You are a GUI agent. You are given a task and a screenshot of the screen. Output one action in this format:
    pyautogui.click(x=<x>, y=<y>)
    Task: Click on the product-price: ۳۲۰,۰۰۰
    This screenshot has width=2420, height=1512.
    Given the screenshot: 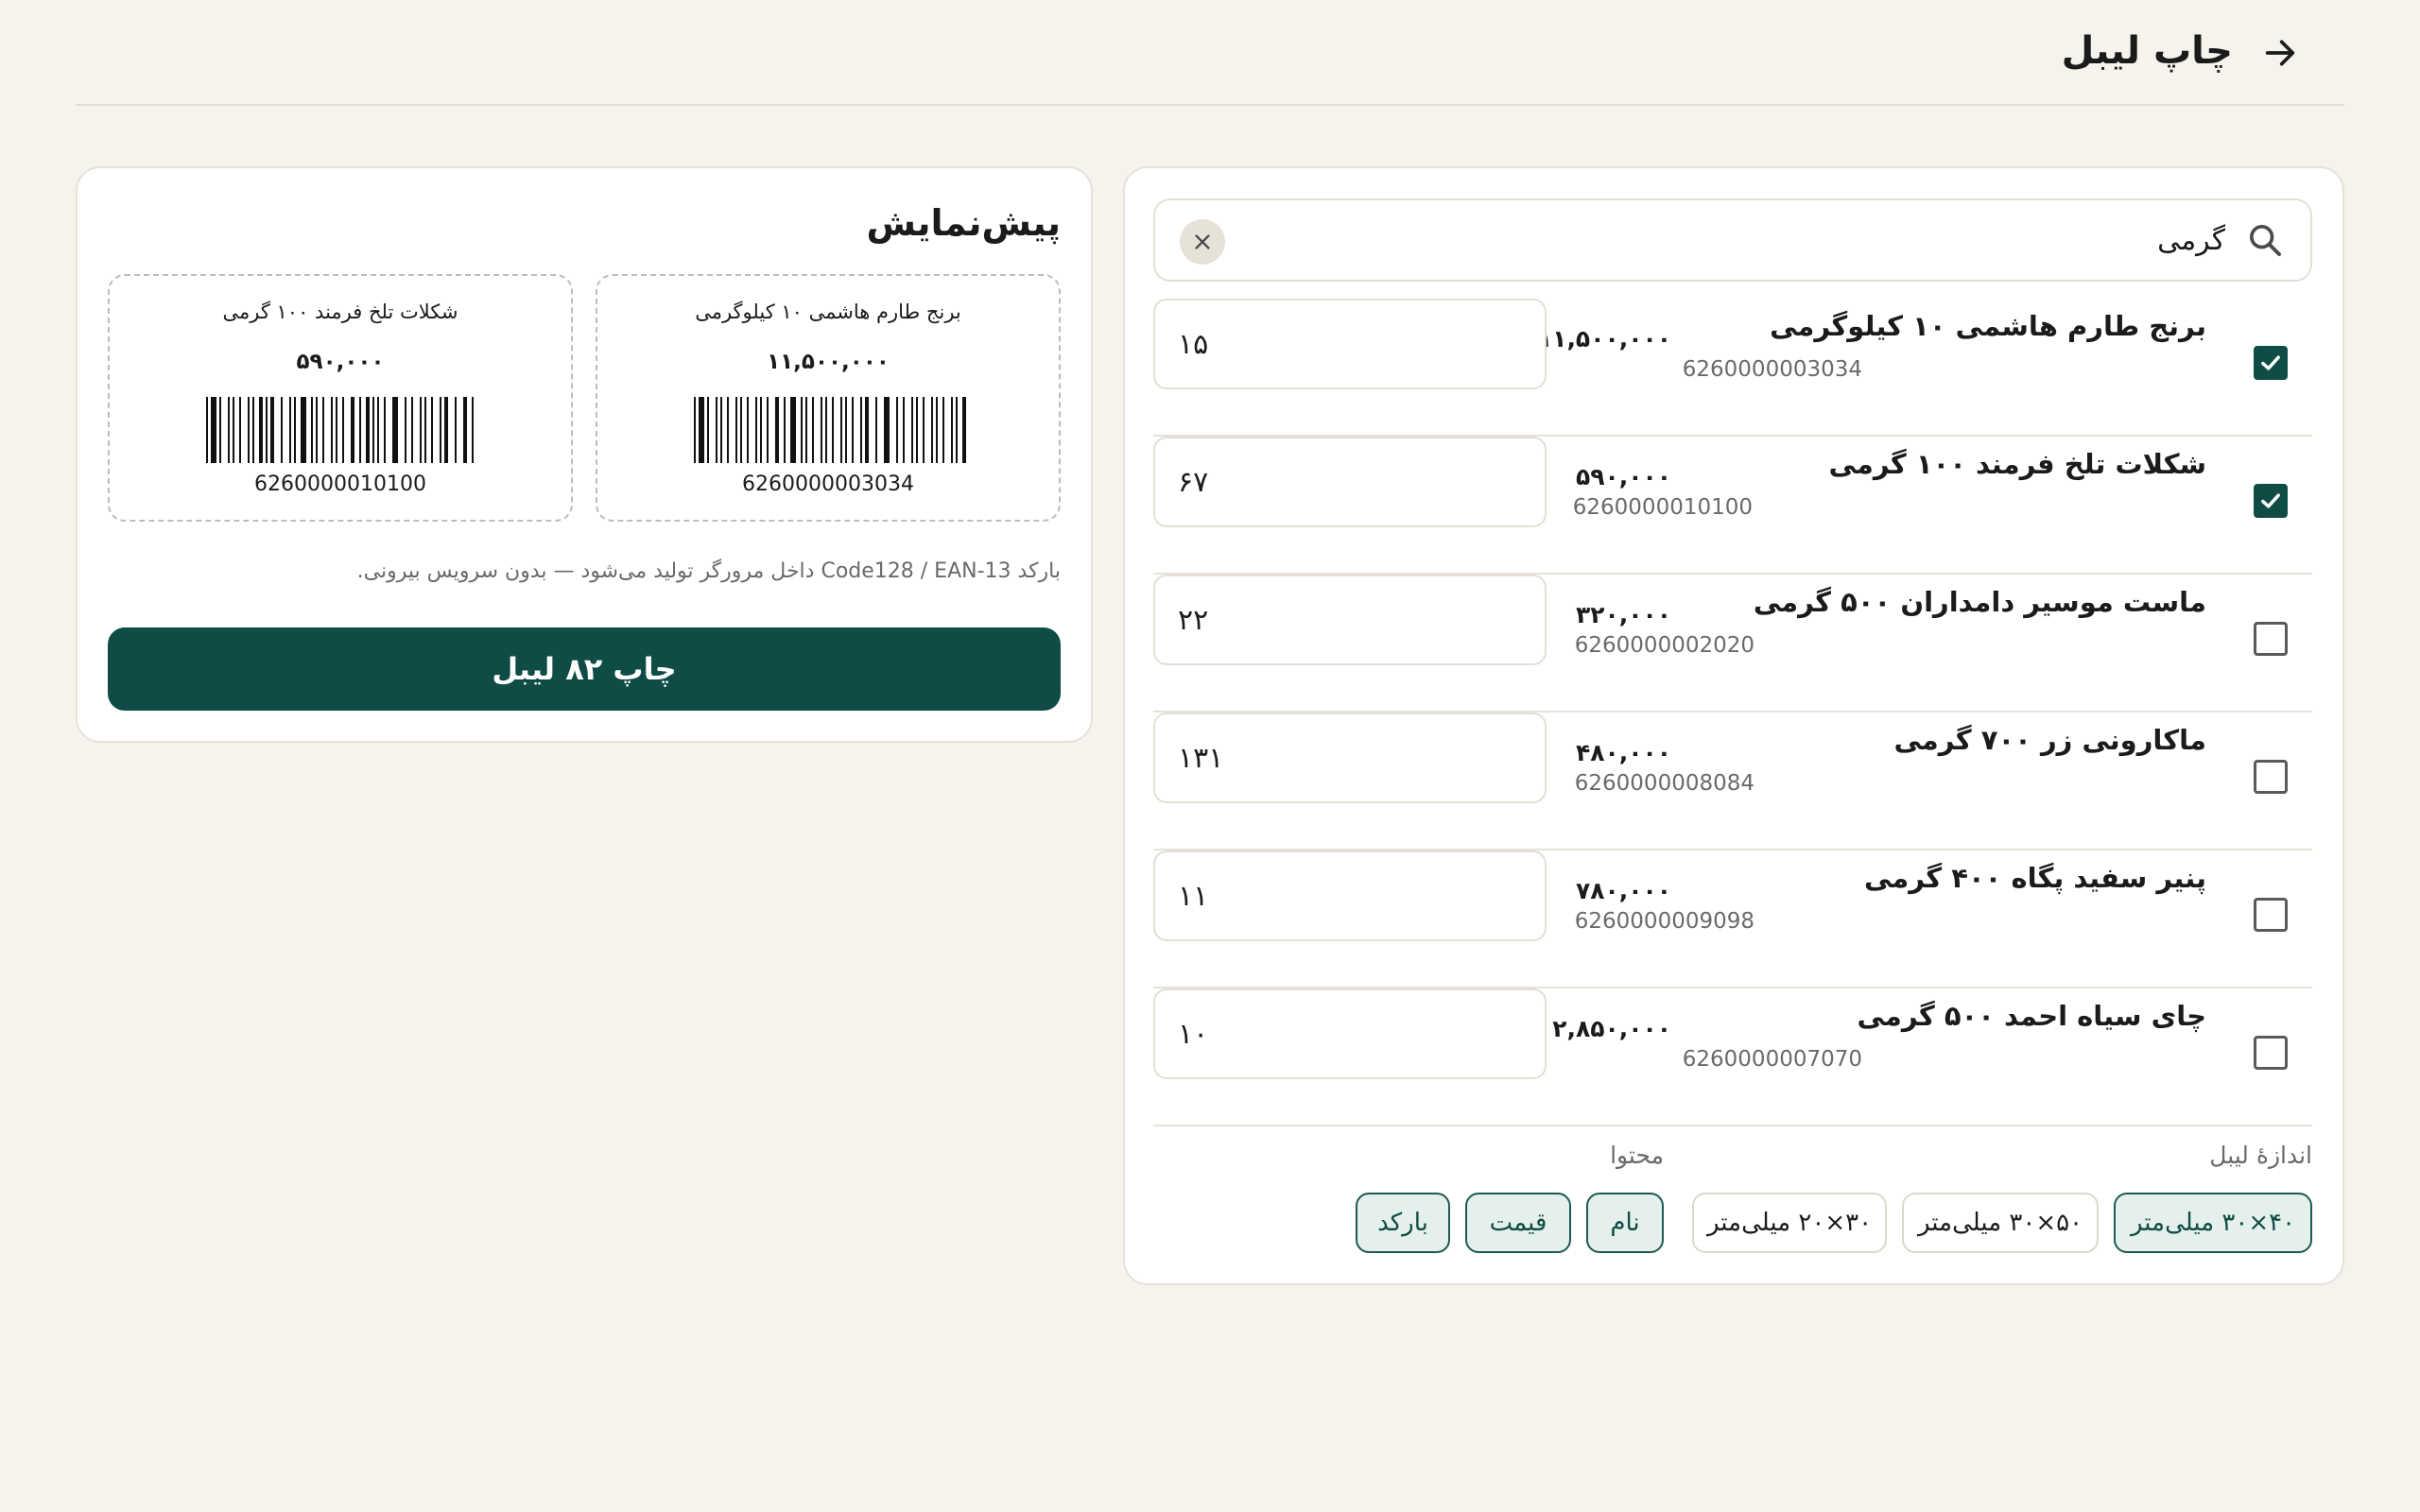 What is the action you would take?
    pyautogui.click(x=1623, y=614)
    